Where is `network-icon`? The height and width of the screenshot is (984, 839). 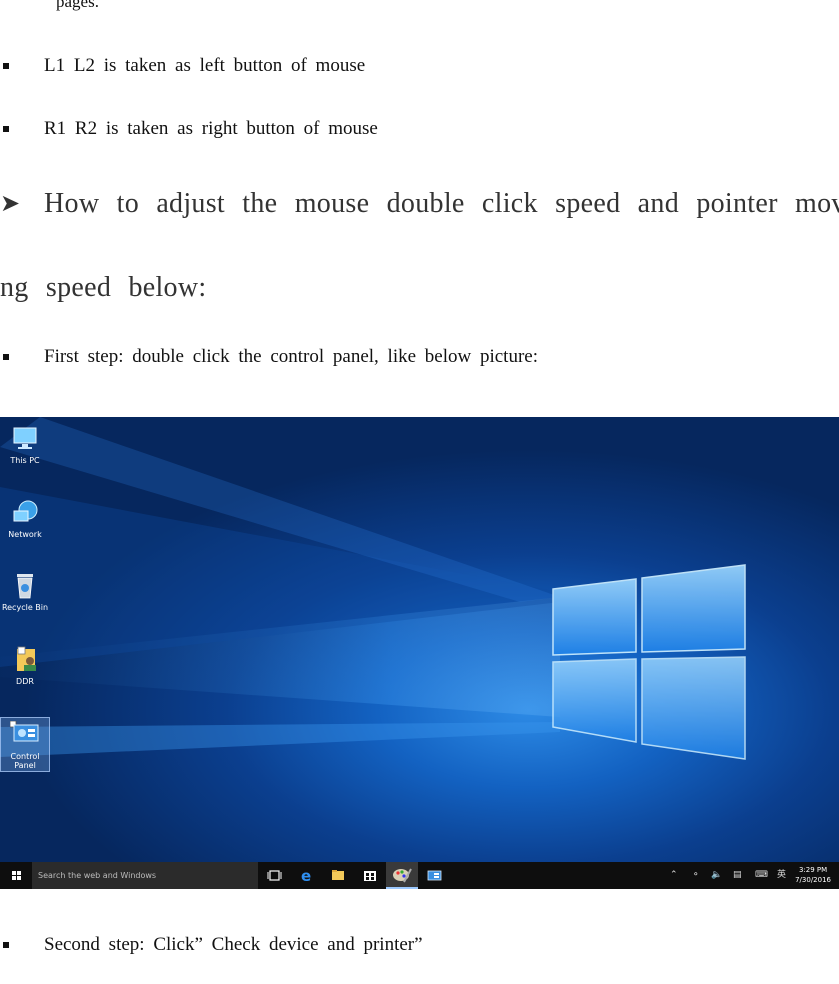 network-icon is located at coordinates (25, 513).